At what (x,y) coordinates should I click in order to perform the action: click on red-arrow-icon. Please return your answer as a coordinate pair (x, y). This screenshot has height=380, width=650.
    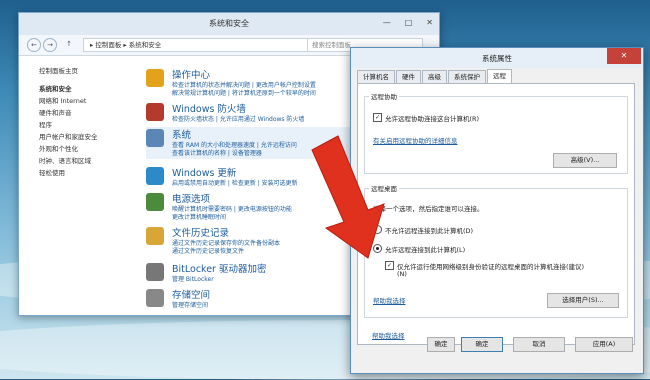
    Looking at the image, I should click on (348, 197).